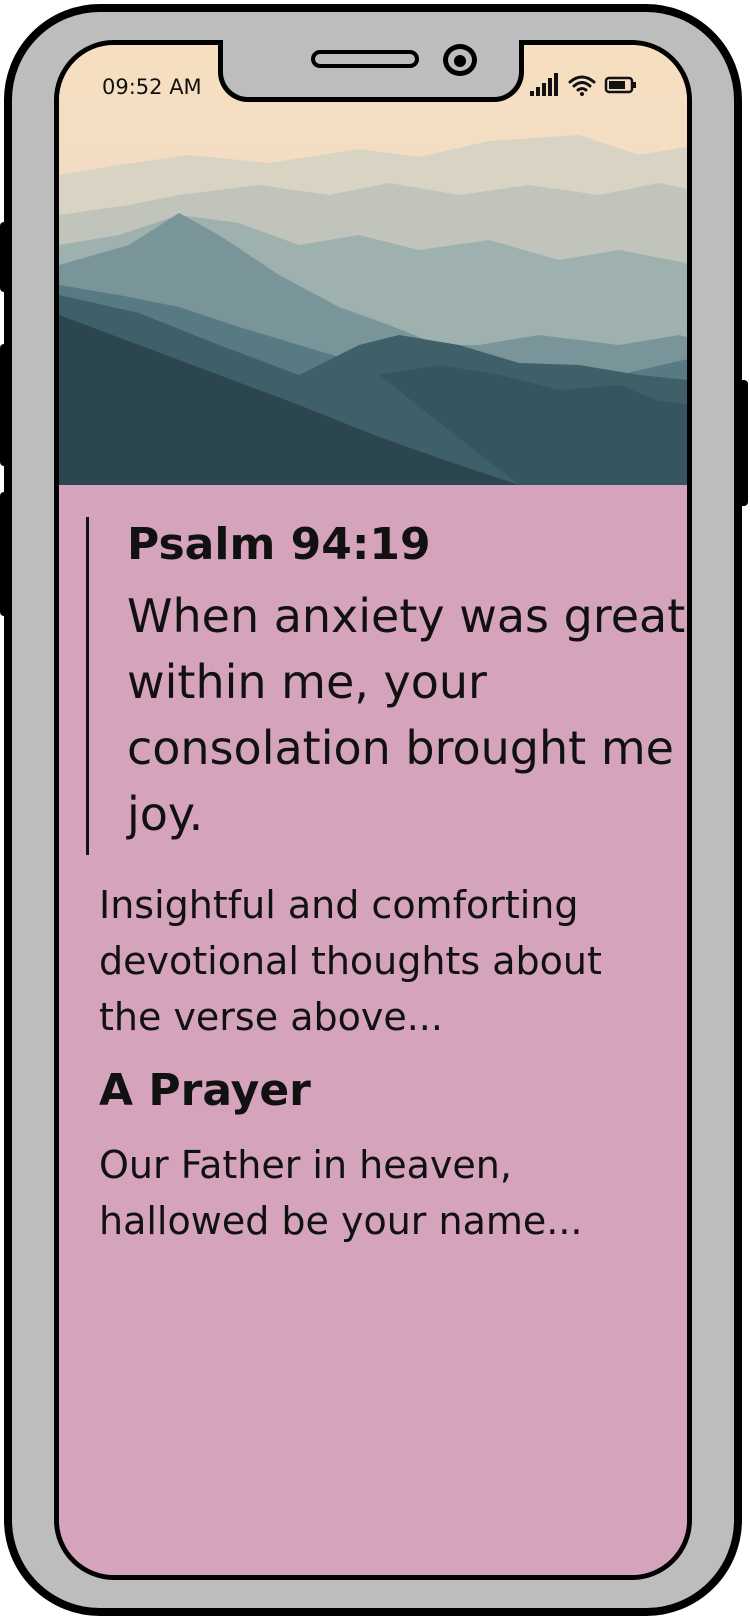 Image resolution: width=750 pixels, height=1624 pixels. What do you see at coordinates (4, 405) in the screenshot?
I see `volume-up-button` at bounding box center [4, 405].